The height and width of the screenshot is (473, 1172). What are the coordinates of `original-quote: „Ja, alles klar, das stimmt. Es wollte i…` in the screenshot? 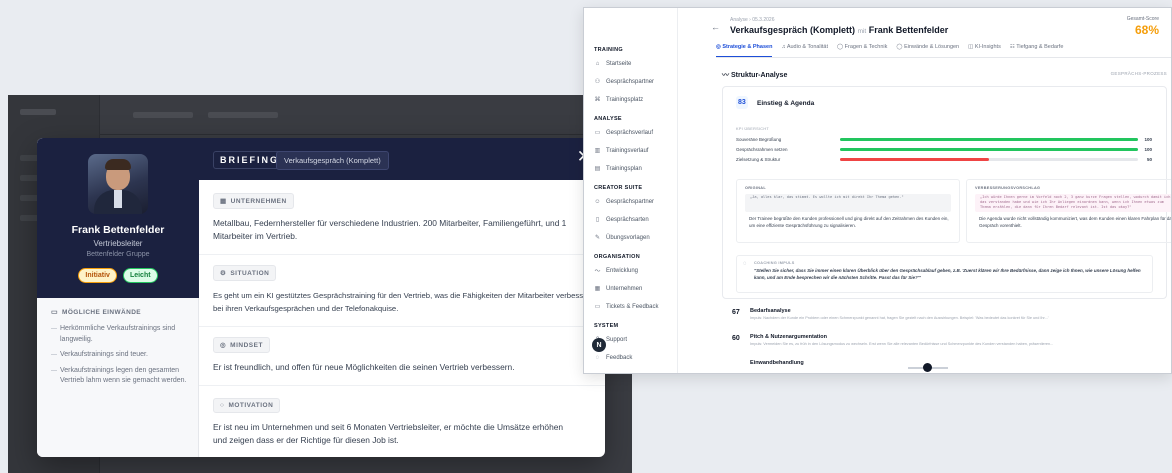 It's located at (848, 203).